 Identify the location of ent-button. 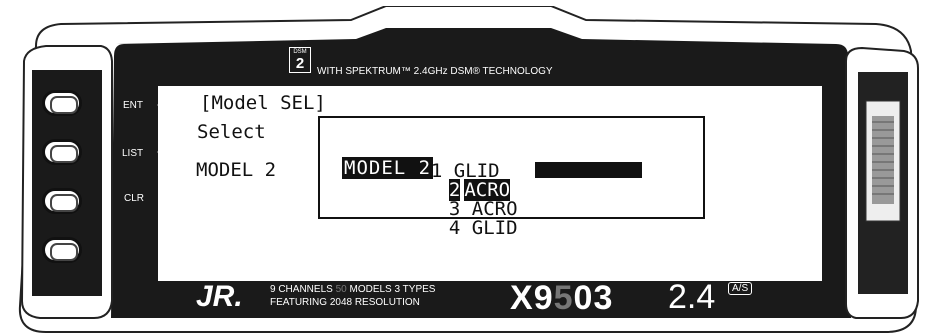
(62, 103).